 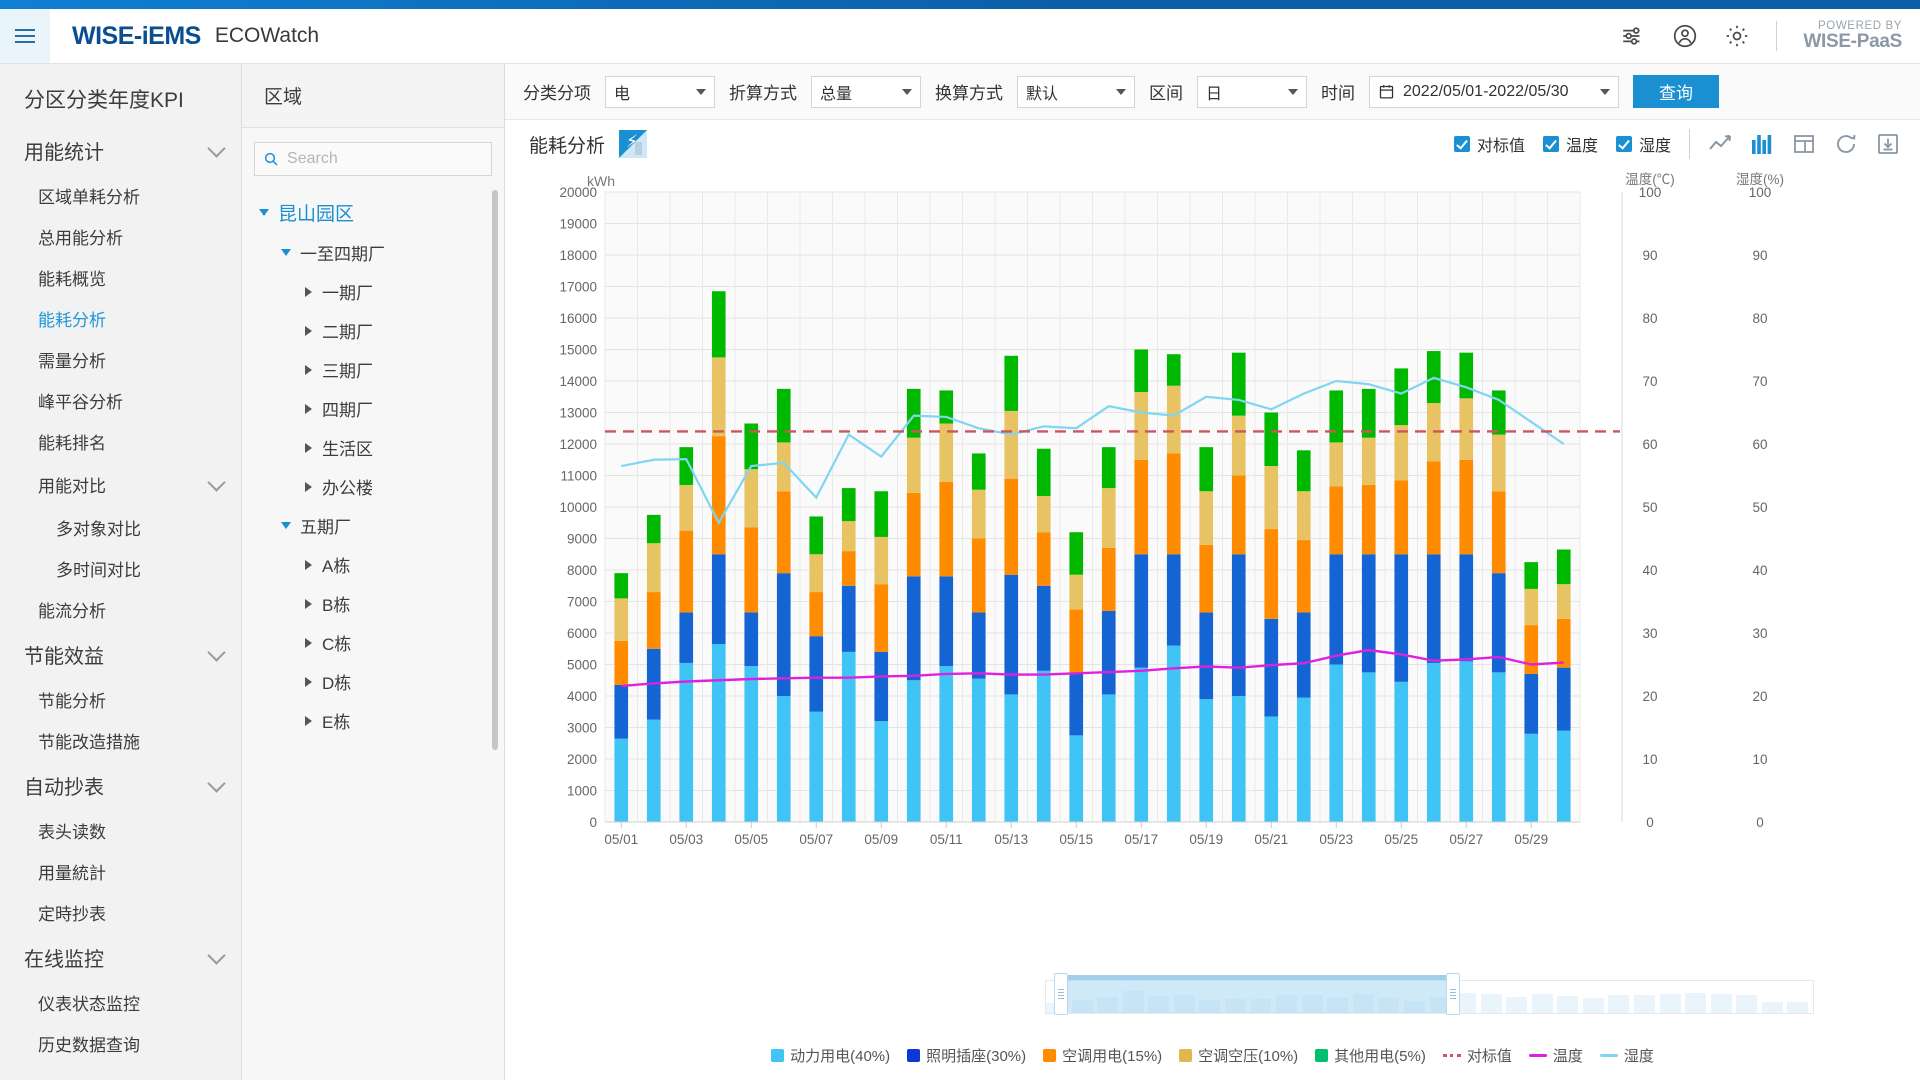 What do you see at coordinates (1061, 994) in the screenshot?
I see `zoom-handle-left` at bounding box center [1061, 994].